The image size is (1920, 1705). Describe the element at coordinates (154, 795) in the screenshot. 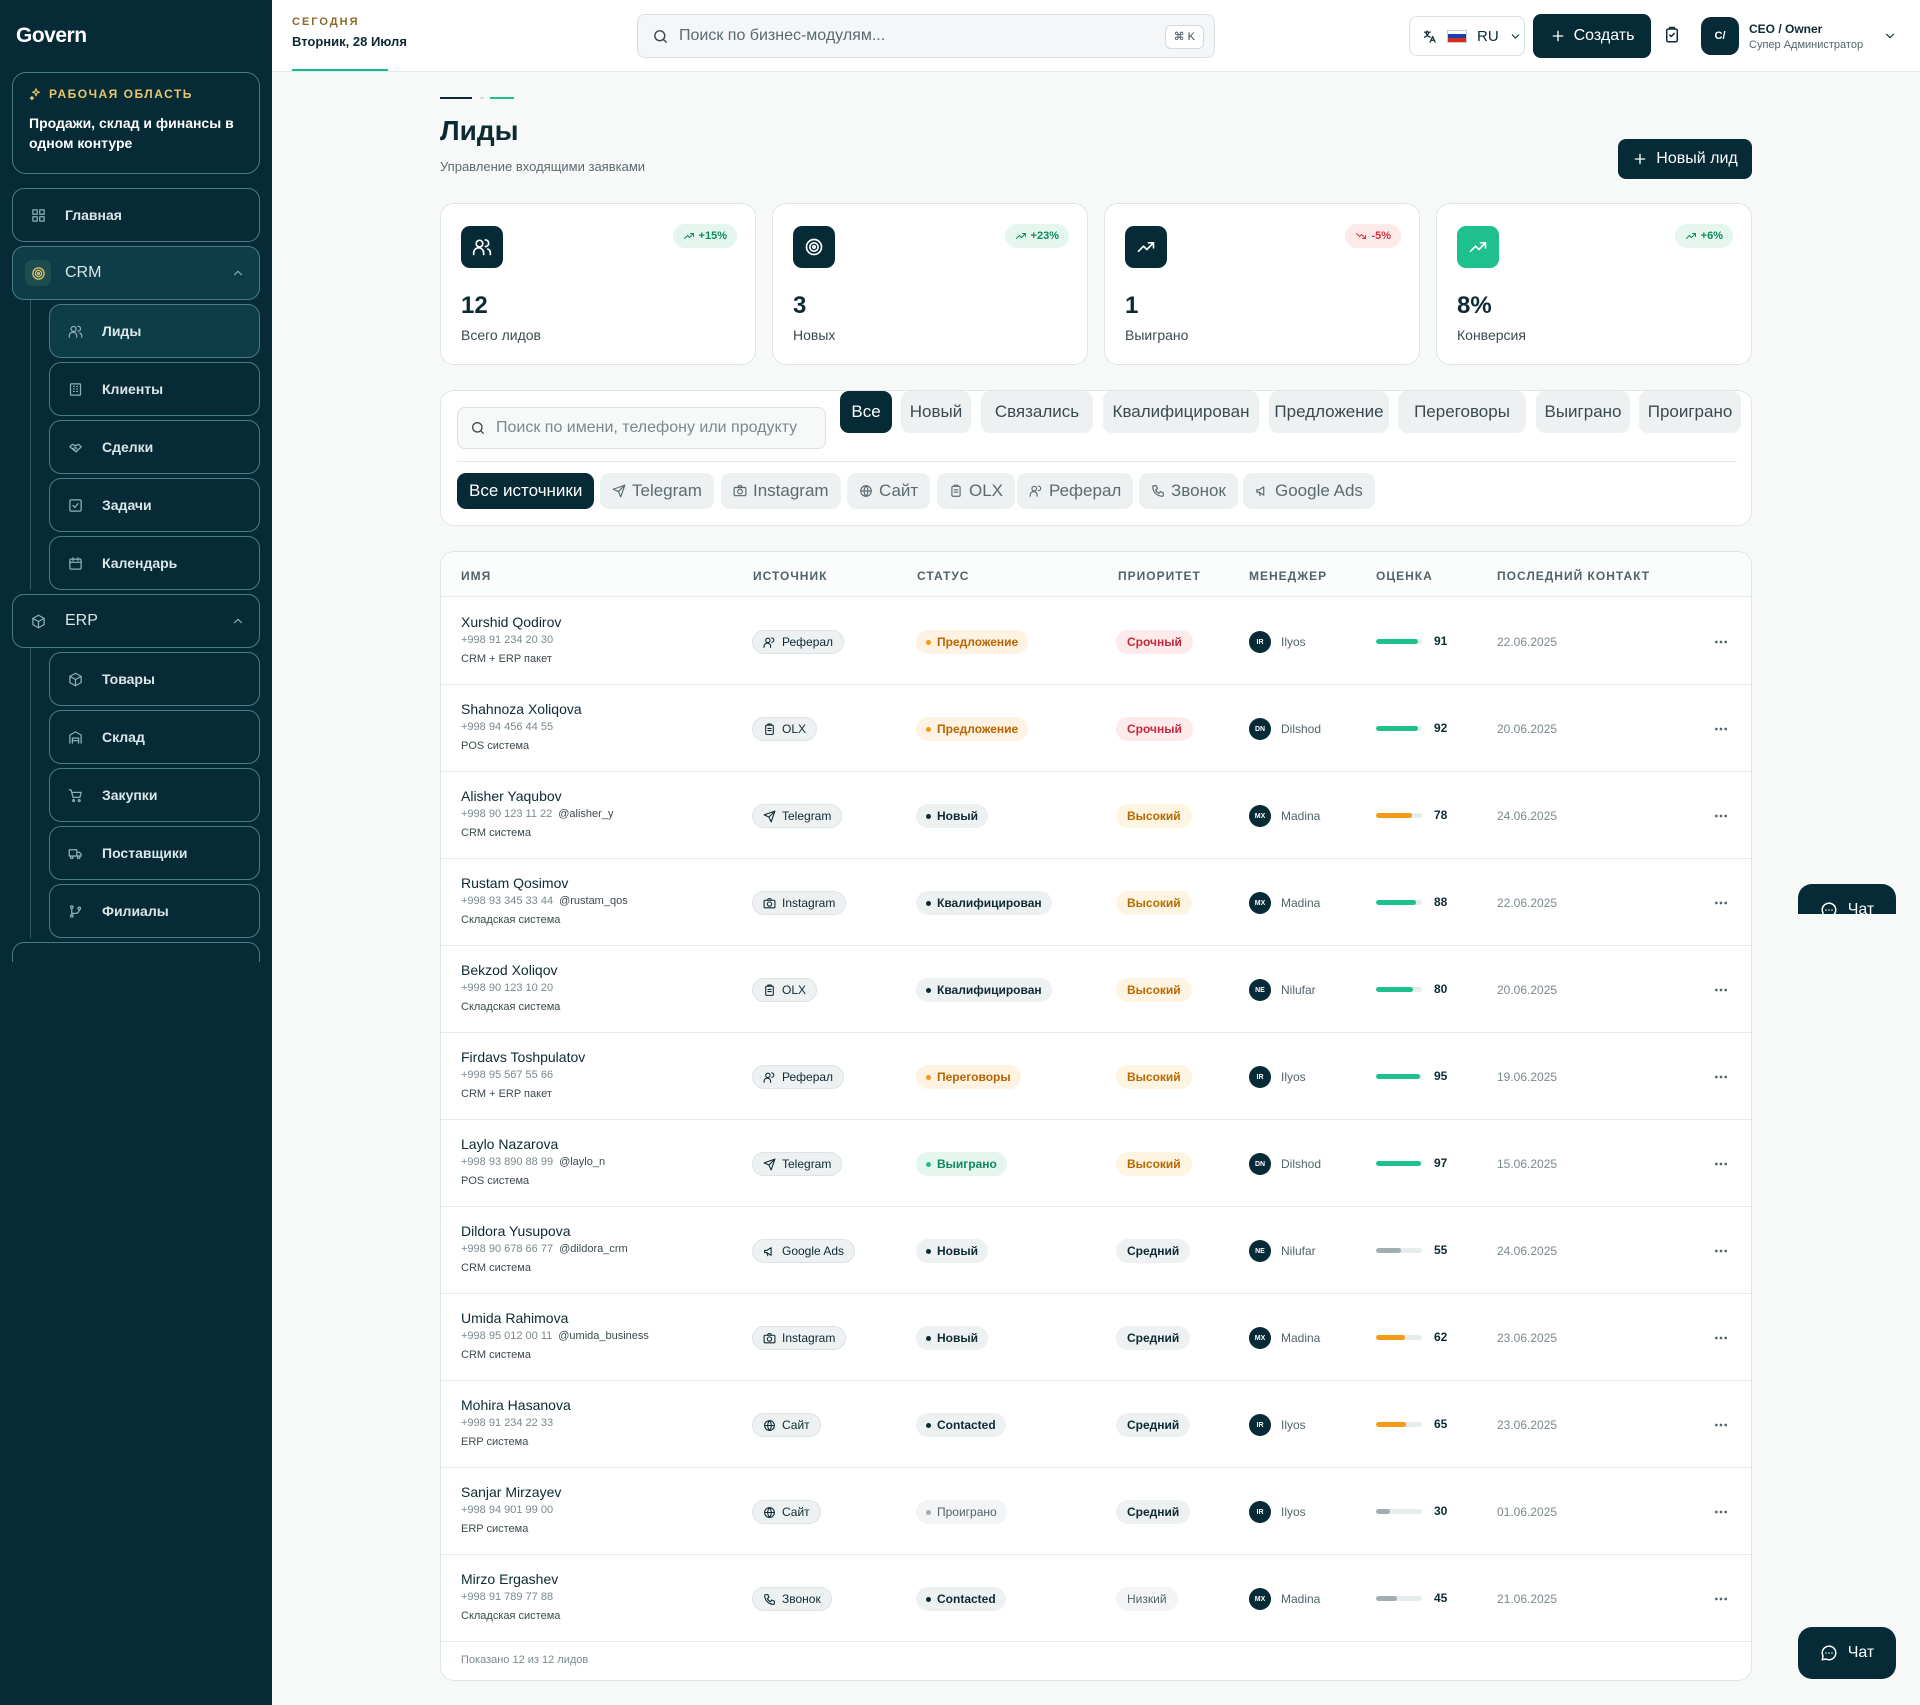

I see `sidebar-item-purchases: Закупки` at that location.